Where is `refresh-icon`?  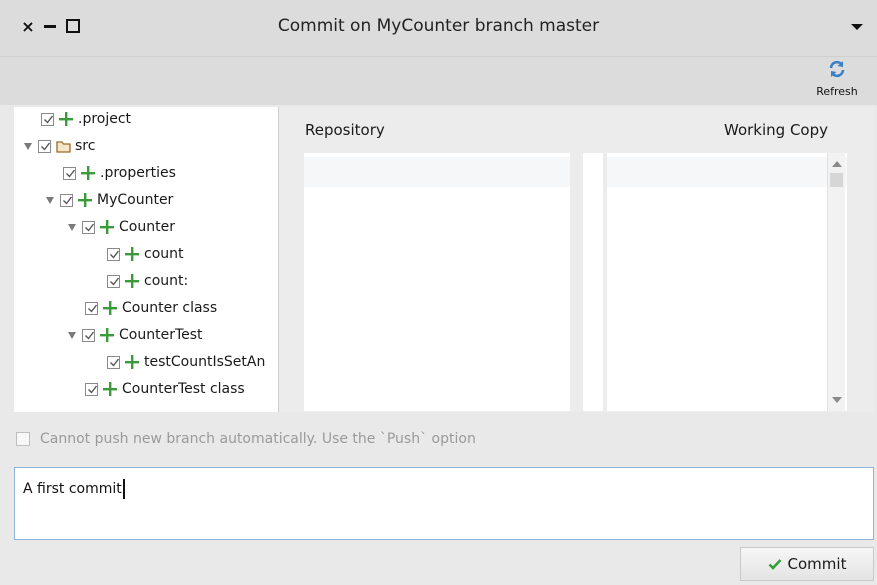
refresh-icon is located at coordinates (837, 71).